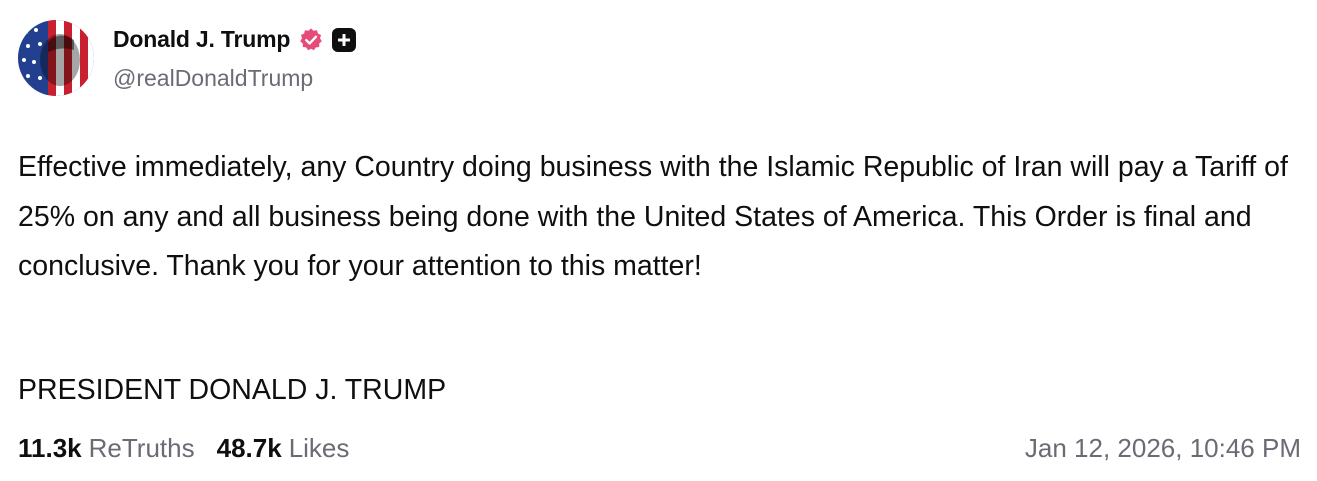  I want to click on avatar-image, so click(56, 58).